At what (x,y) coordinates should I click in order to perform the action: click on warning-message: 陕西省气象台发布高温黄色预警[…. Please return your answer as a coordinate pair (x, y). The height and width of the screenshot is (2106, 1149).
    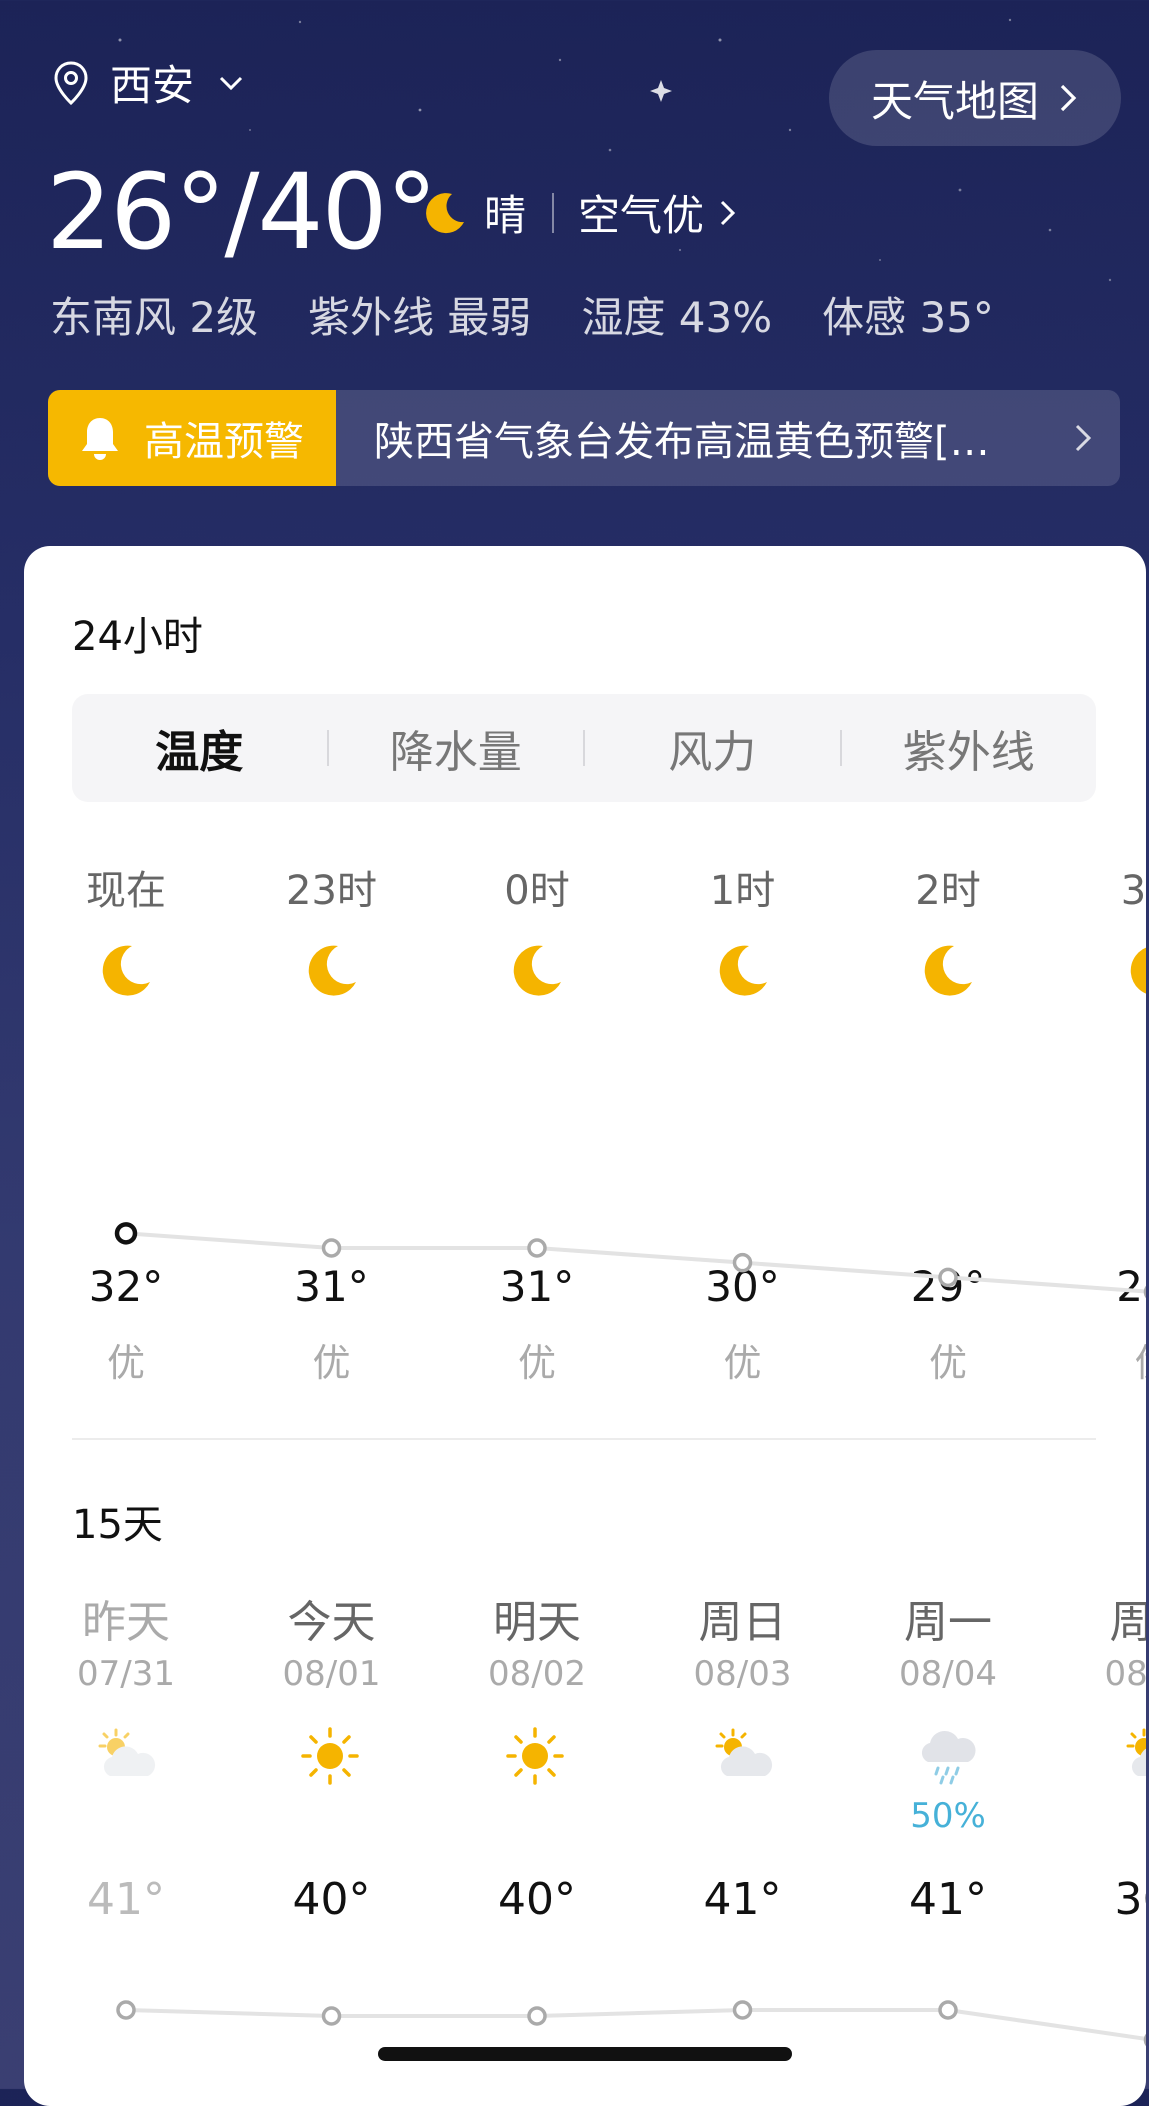
    Looking at the image, I should click on (682, 442).